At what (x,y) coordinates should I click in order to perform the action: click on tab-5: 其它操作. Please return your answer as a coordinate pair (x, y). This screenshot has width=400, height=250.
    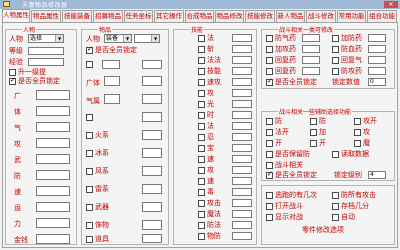
    Looking at the image, I should click on (169, 16).